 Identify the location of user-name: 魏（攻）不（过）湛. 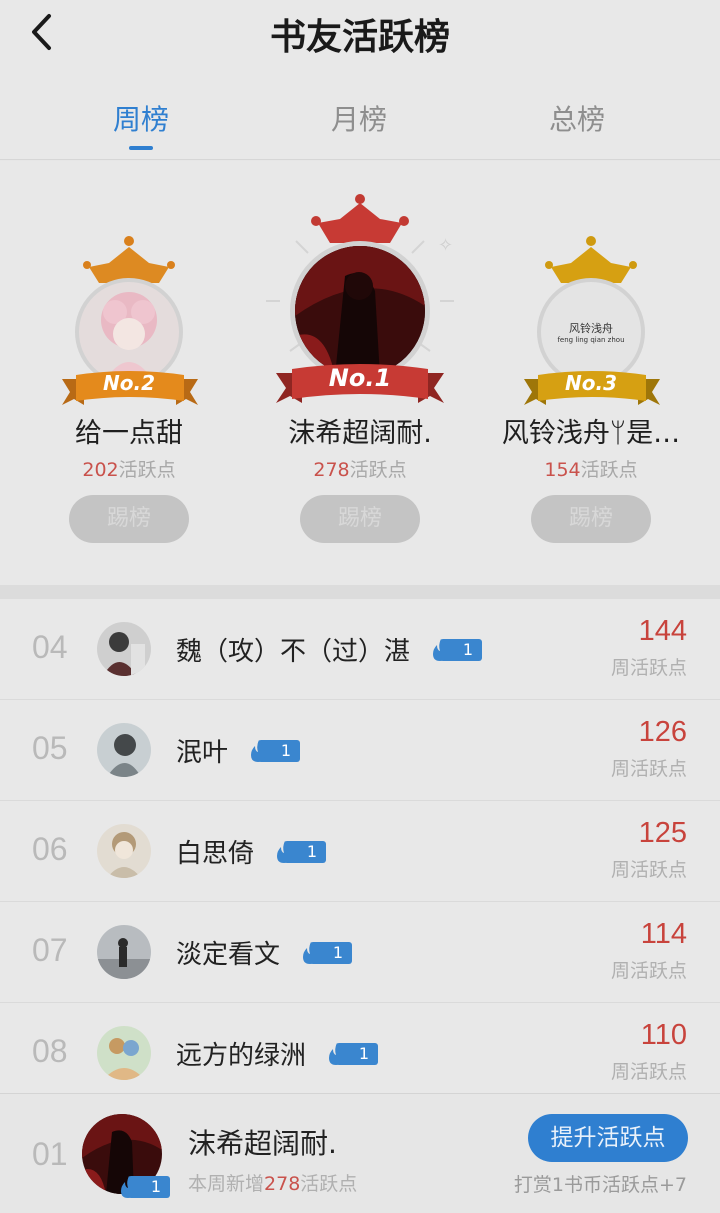
(293, 649).